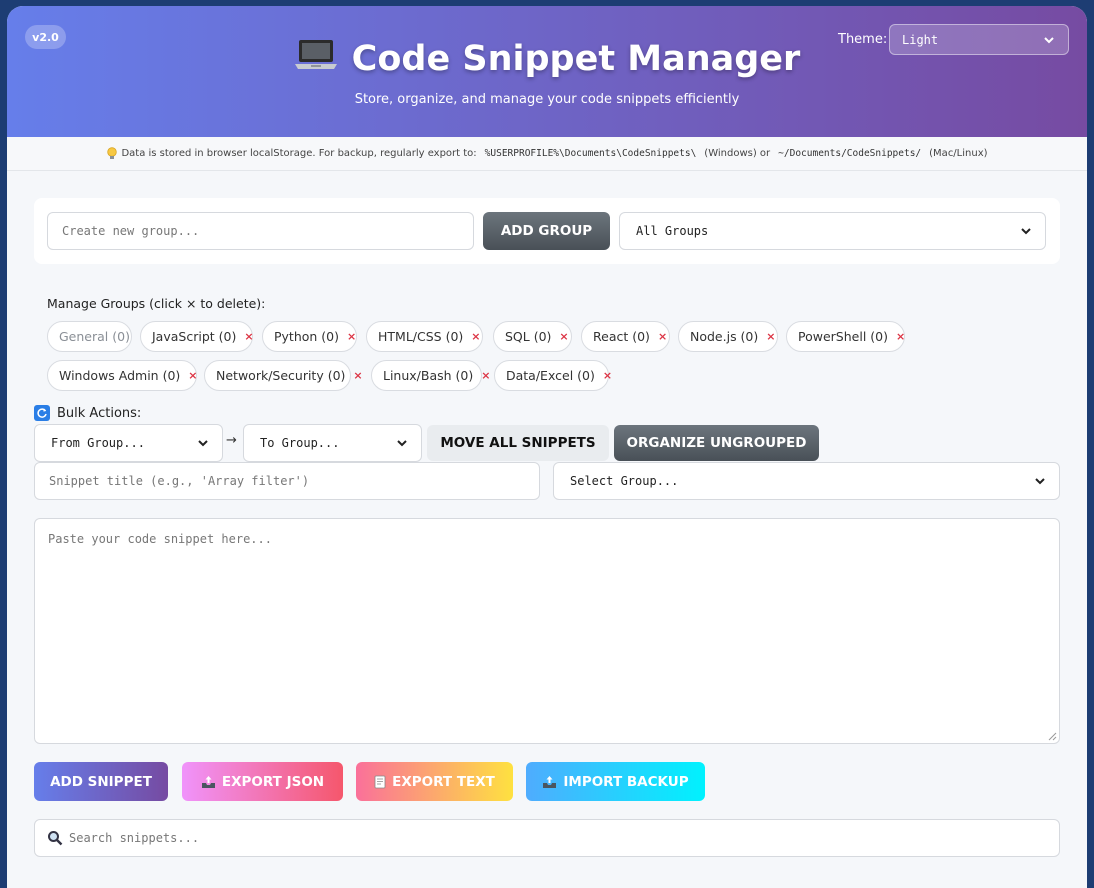  I want to click on mac-label: (Mac/Linux), so click(958, 153).